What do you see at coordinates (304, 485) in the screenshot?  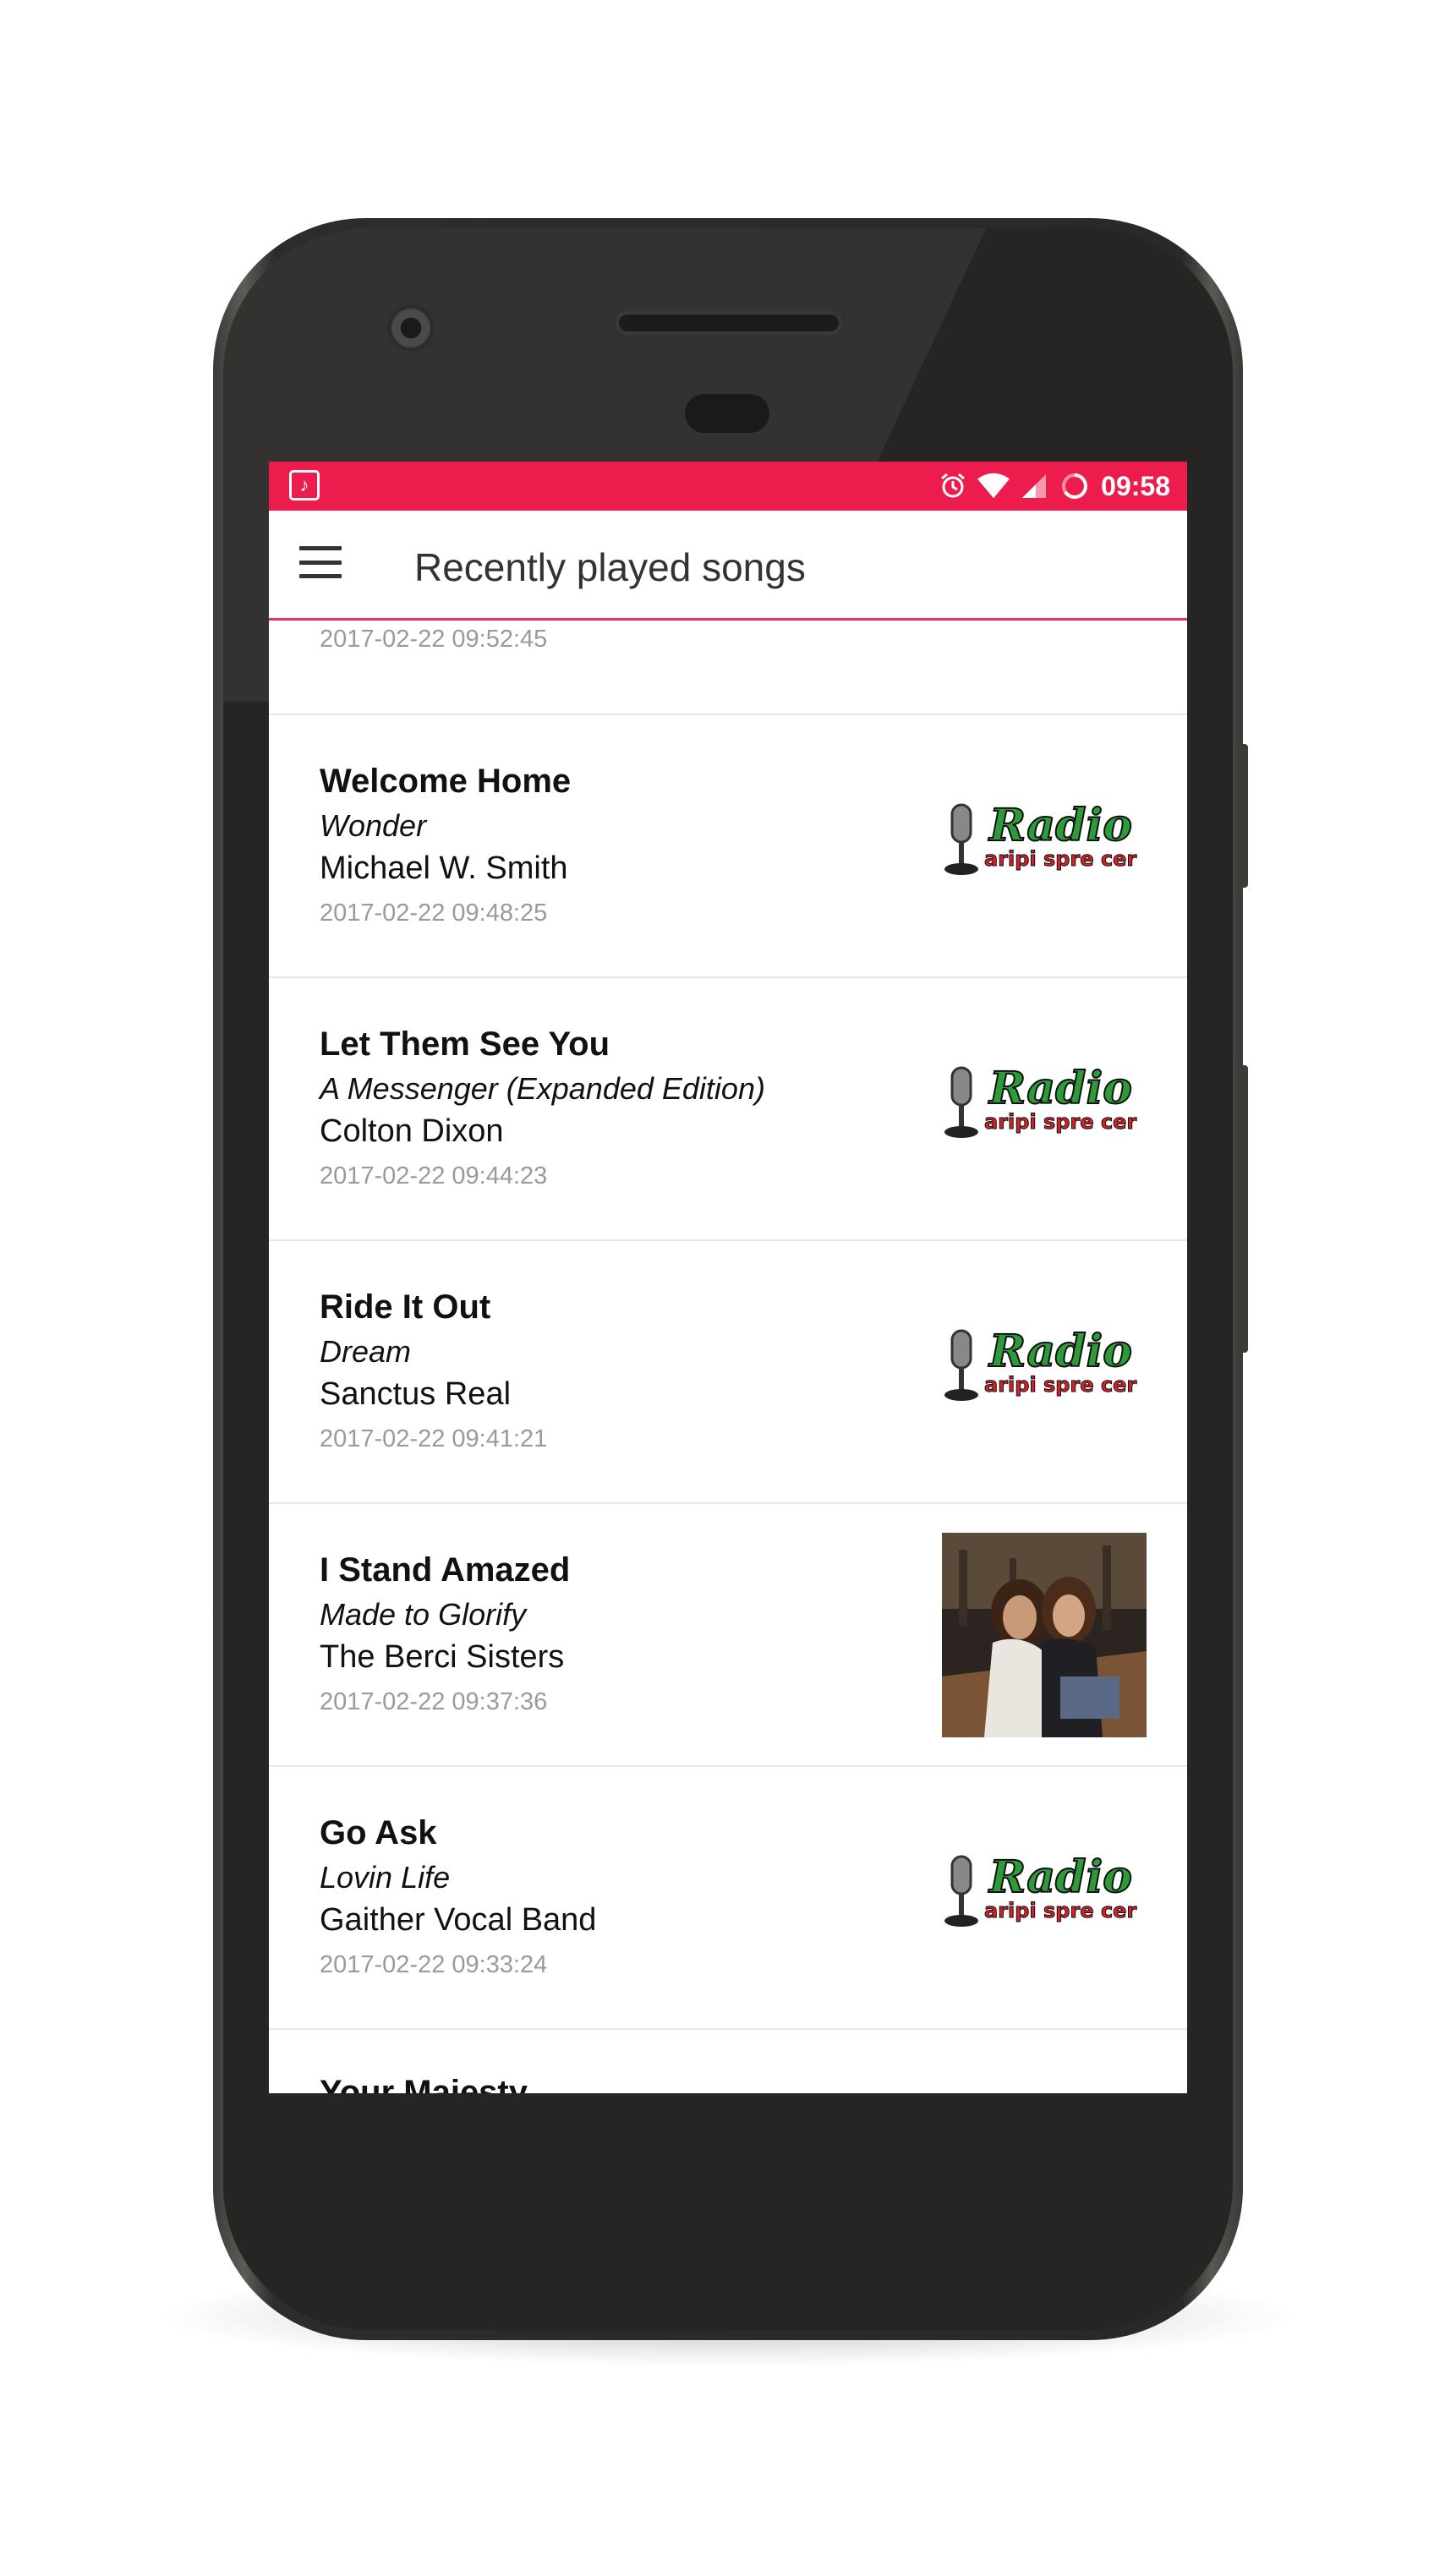 I see `music-app-icon: ♪` at bounding box center [304, 485].